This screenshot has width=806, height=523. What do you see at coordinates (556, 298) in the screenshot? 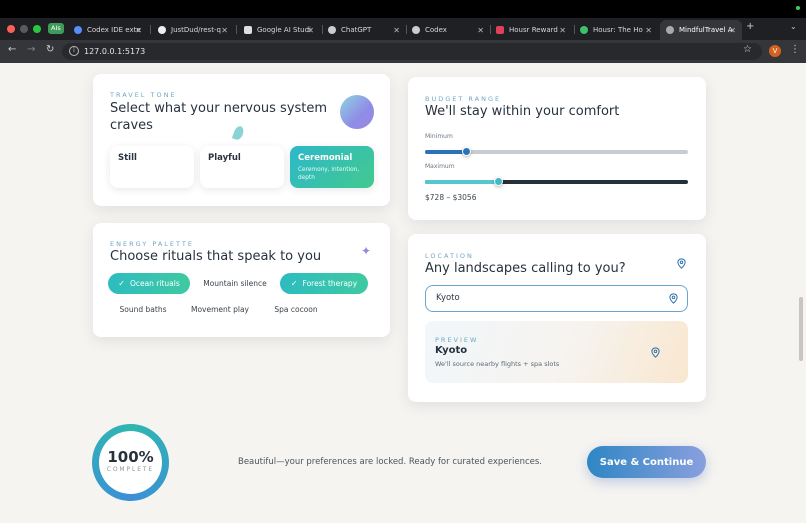
I see `location-input: Kyoto` at bounding box center [556, 298].